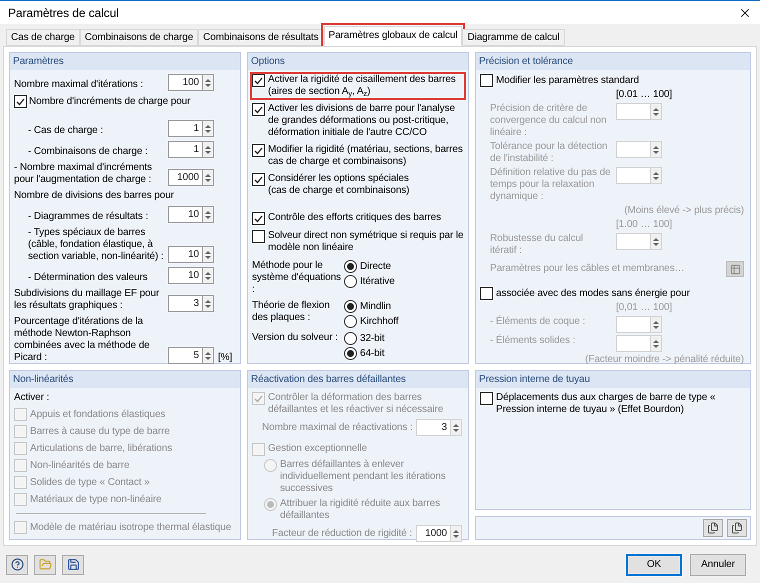 This screenshot has width=760, height=583. What do you see at coordinates (363, 477) in the screenshot?
I see `radio-label: Barres défaillantes à enlever individuellement pendant les itérations successives` at bounding box center [363, 477].